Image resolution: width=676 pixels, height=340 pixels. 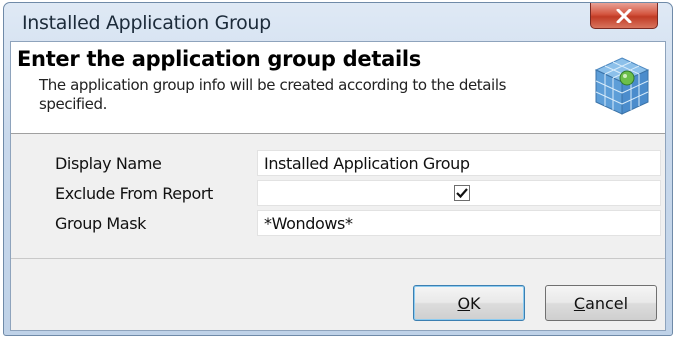 I want to click on group-mask-label: Group Mask, so click(x=101, y=223).